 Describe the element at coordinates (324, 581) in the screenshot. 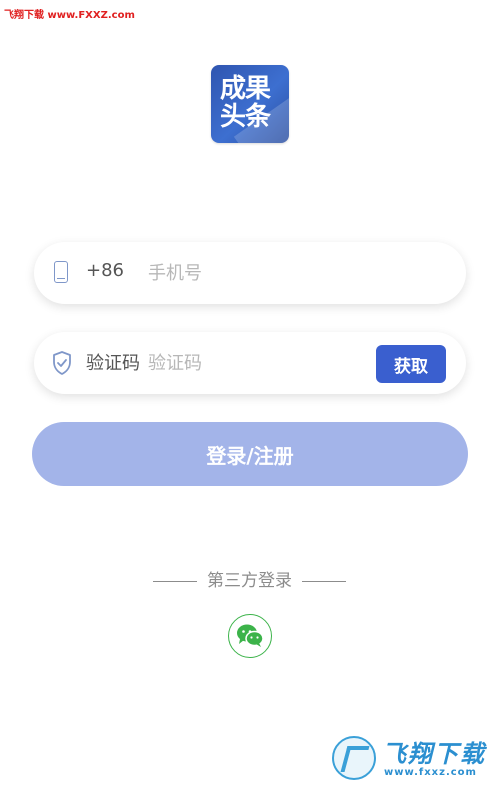

I see `divider-line-right` at that location.